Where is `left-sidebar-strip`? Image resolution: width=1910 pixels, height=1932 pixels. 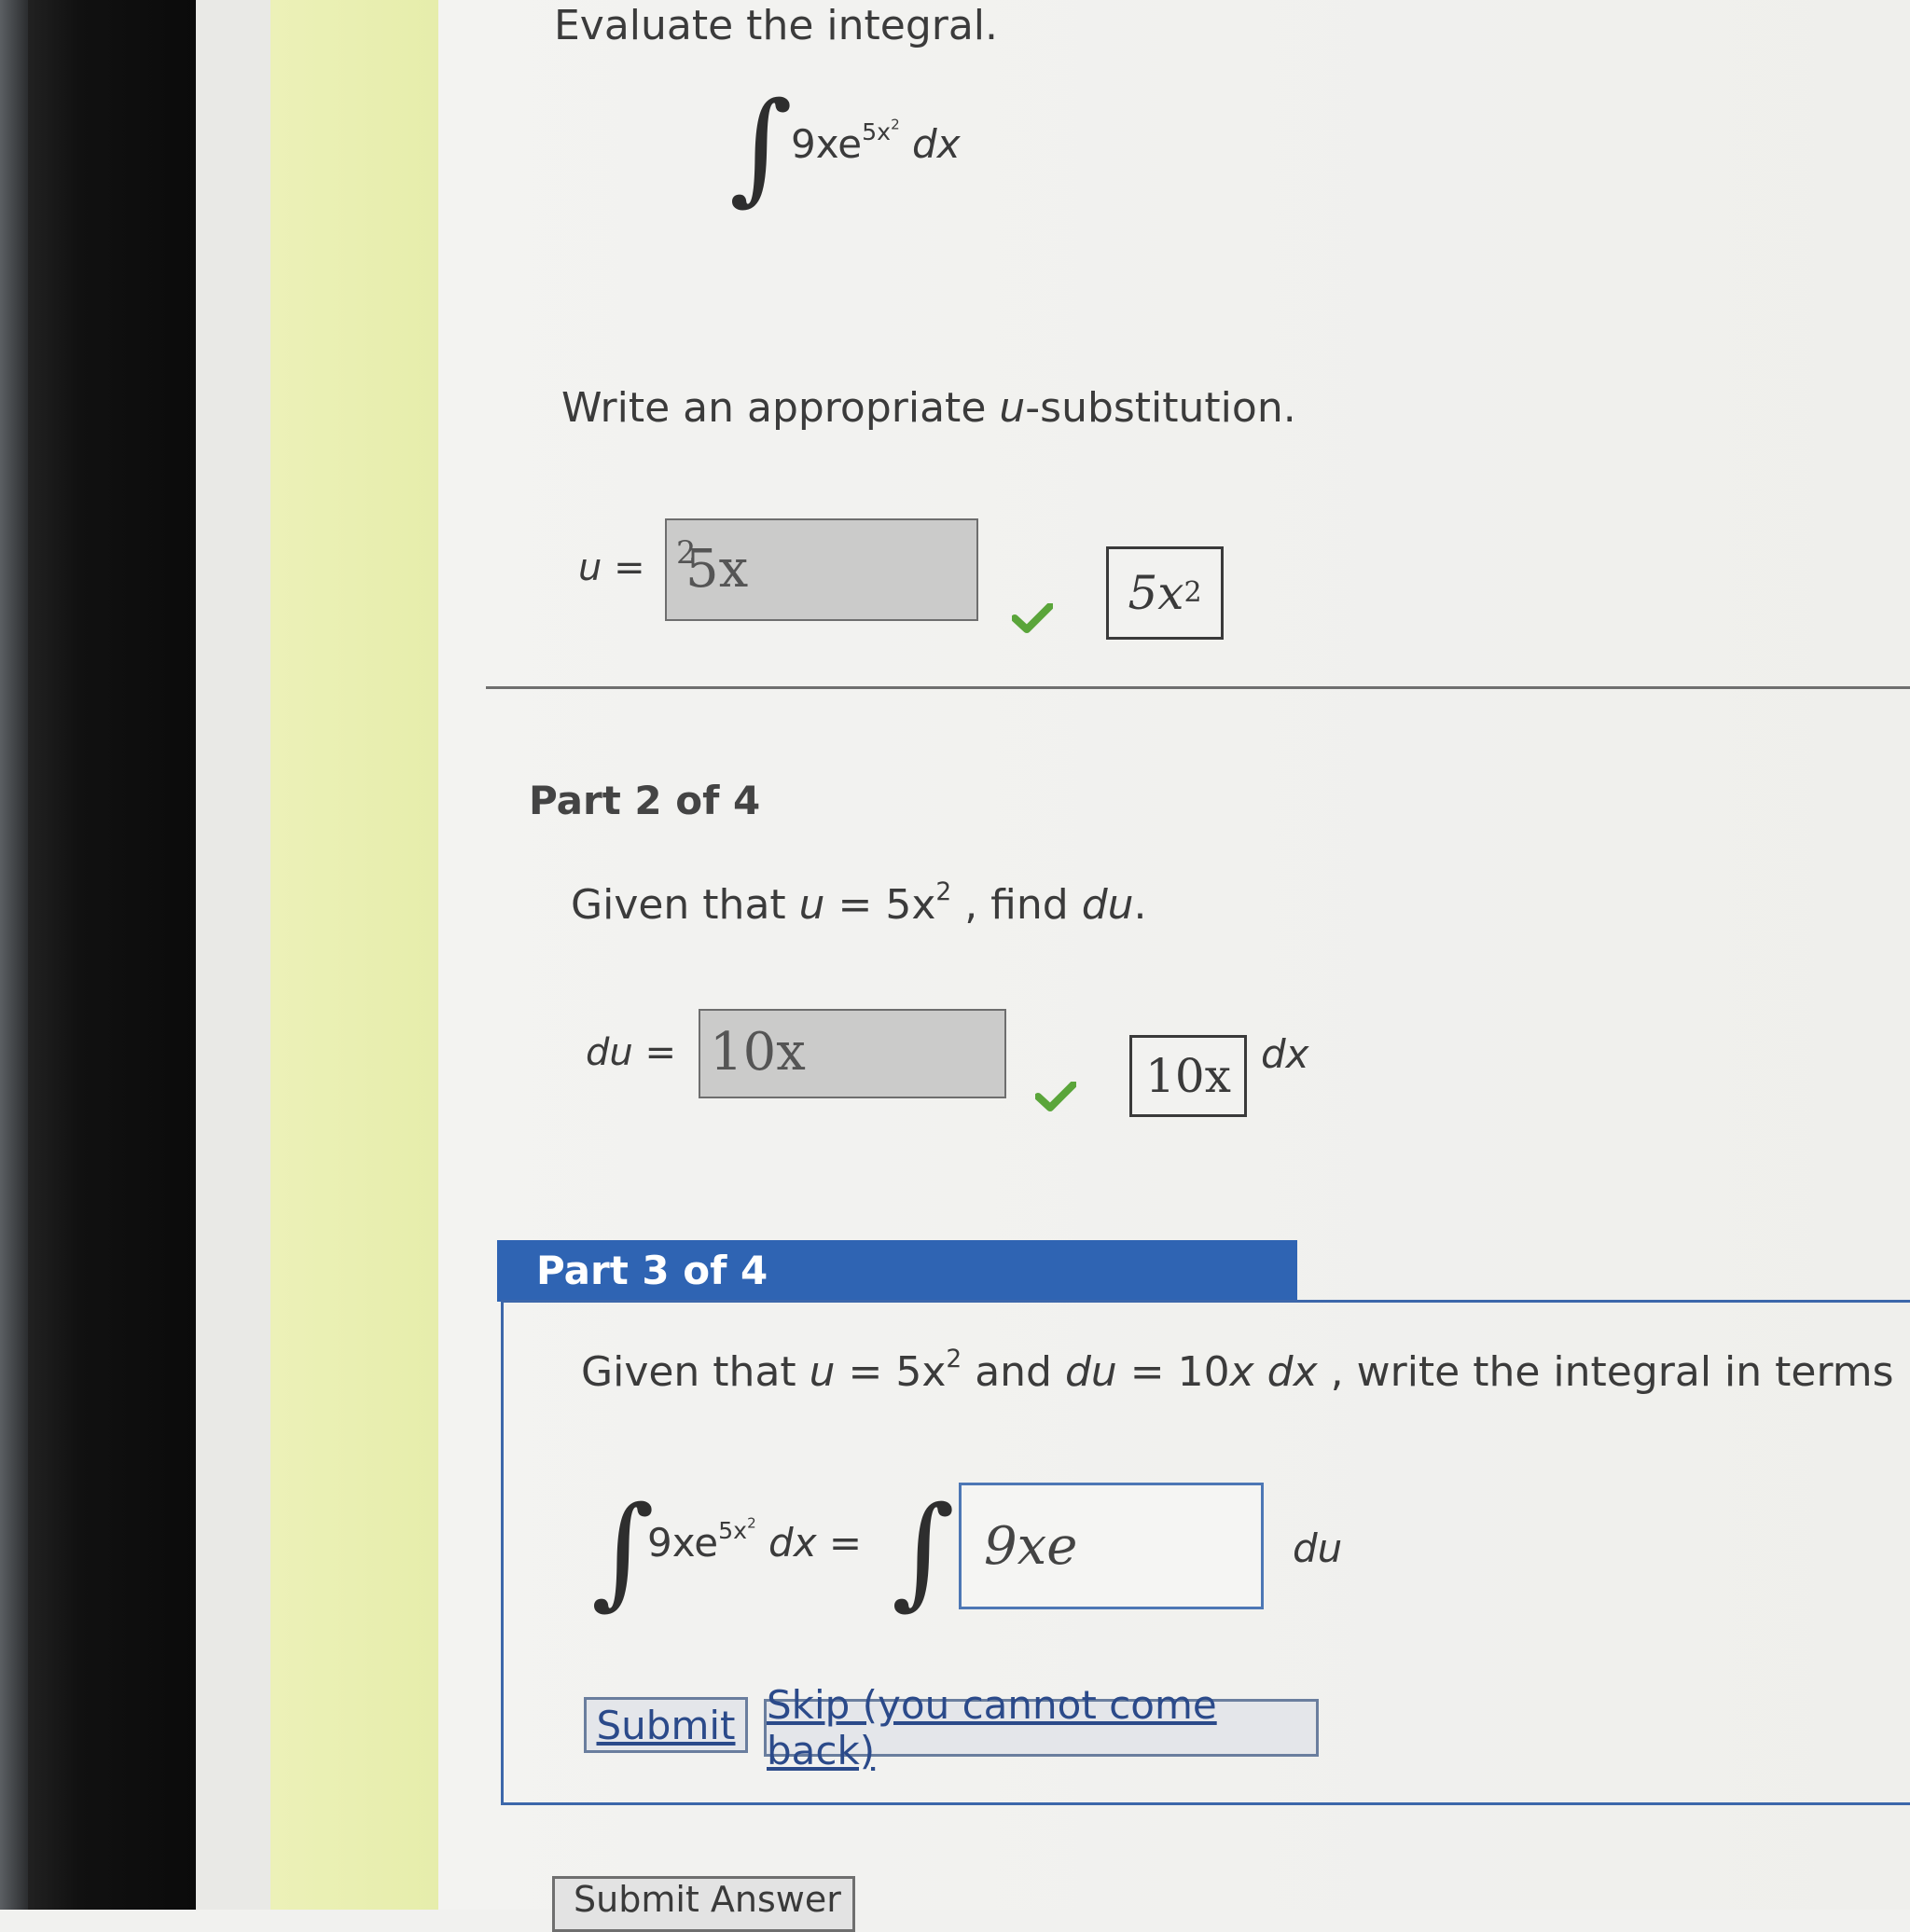
left-sidebar-strip is located at coordinates (354, 955).